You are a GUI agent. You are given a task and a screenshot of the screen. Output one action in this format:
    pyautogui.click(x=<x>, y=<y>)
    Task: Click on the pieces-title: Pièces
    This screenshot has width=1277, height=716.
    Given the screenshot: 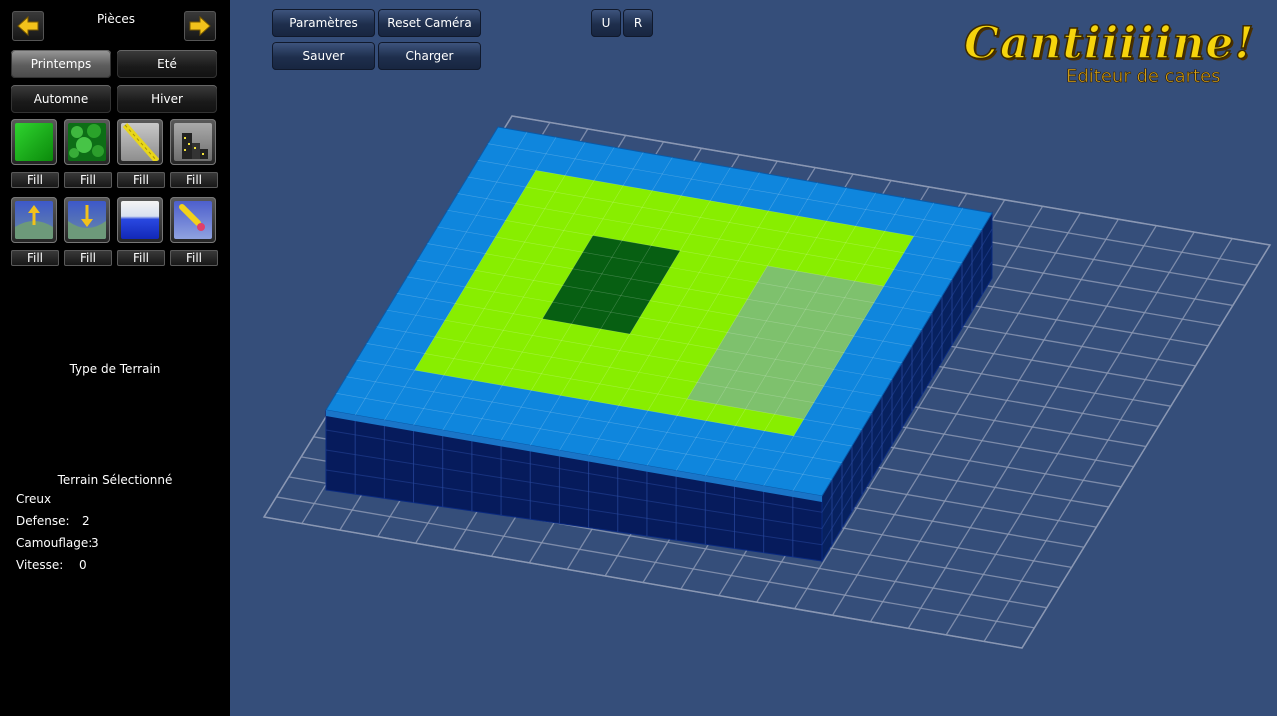 What is the action you would take?
    pyautogui.click(x=116, y=19)
    